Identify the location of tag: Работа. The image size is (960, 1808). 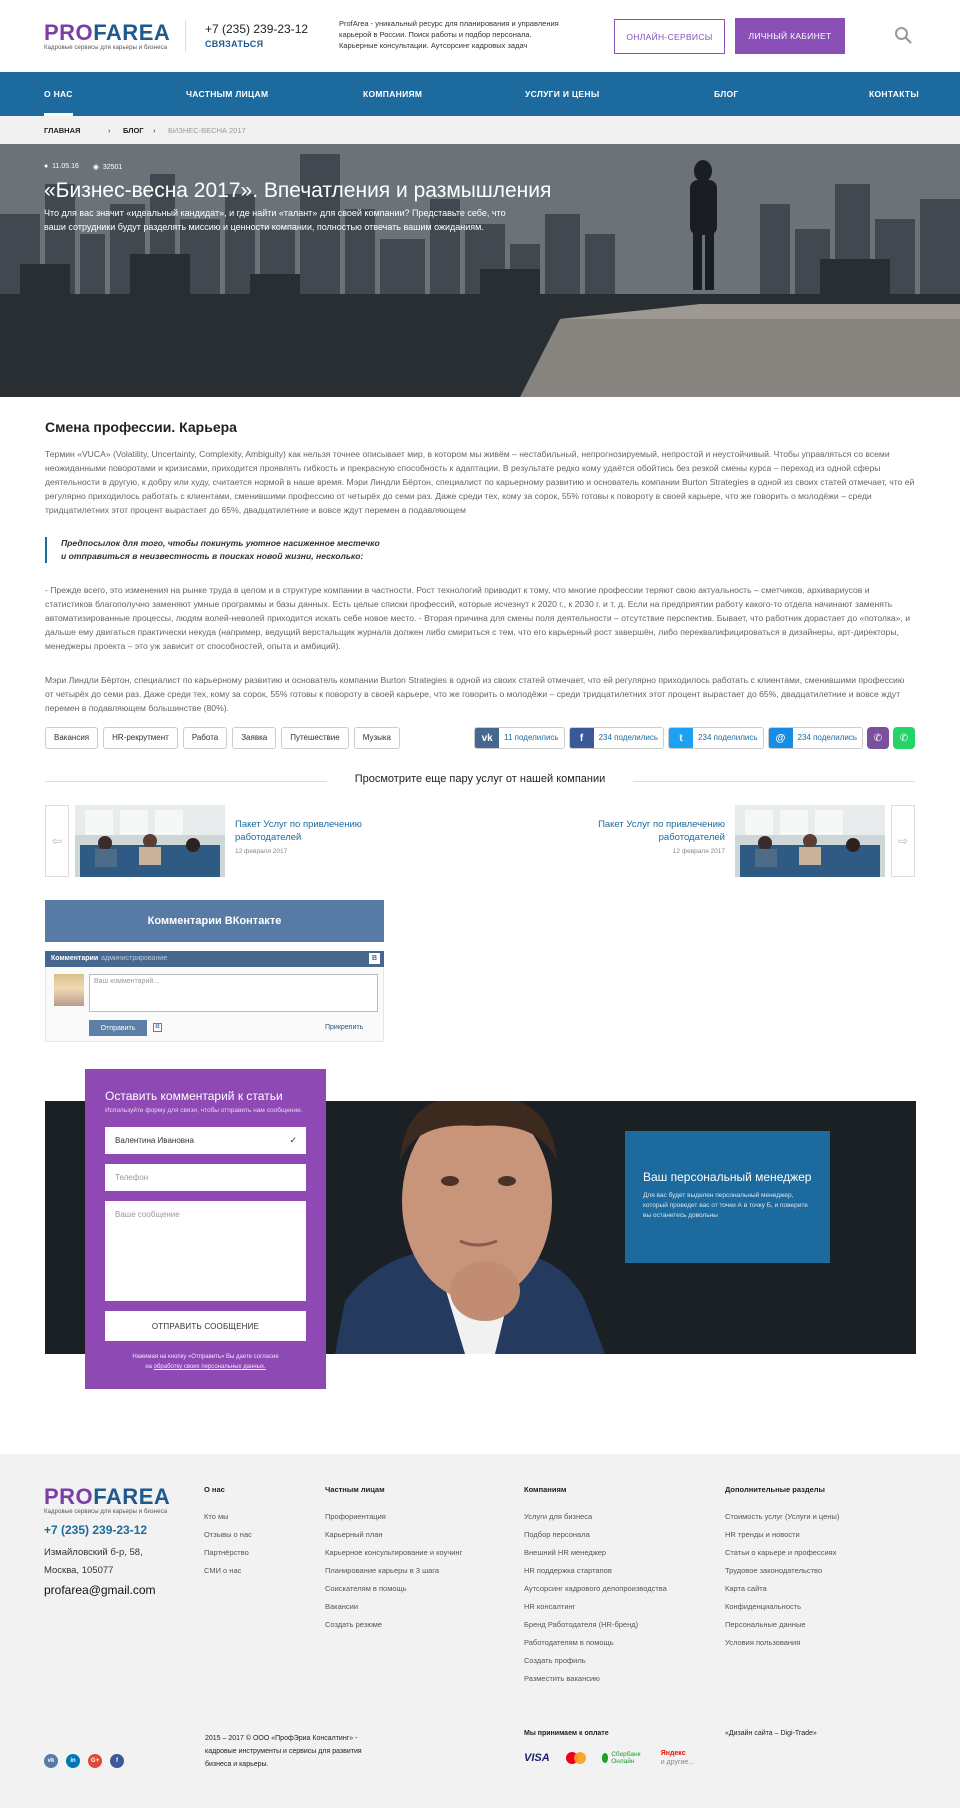
(205, 738).